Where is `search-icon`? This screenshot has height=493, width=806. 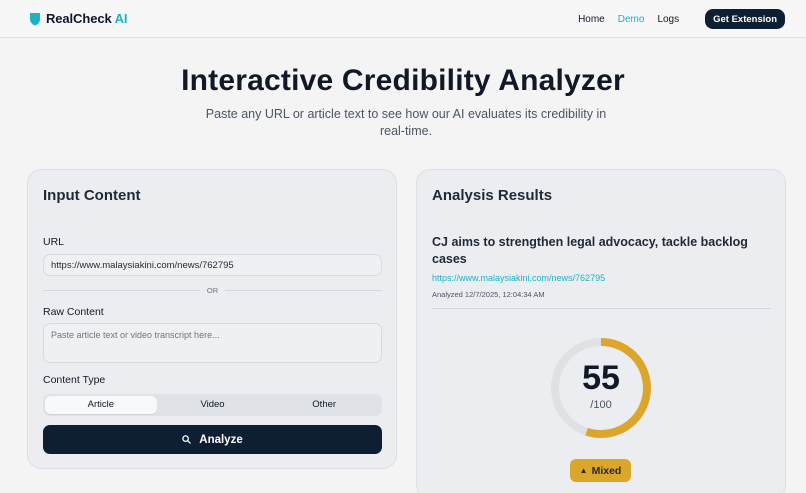
search-icon is located at coordinates (186, 439).